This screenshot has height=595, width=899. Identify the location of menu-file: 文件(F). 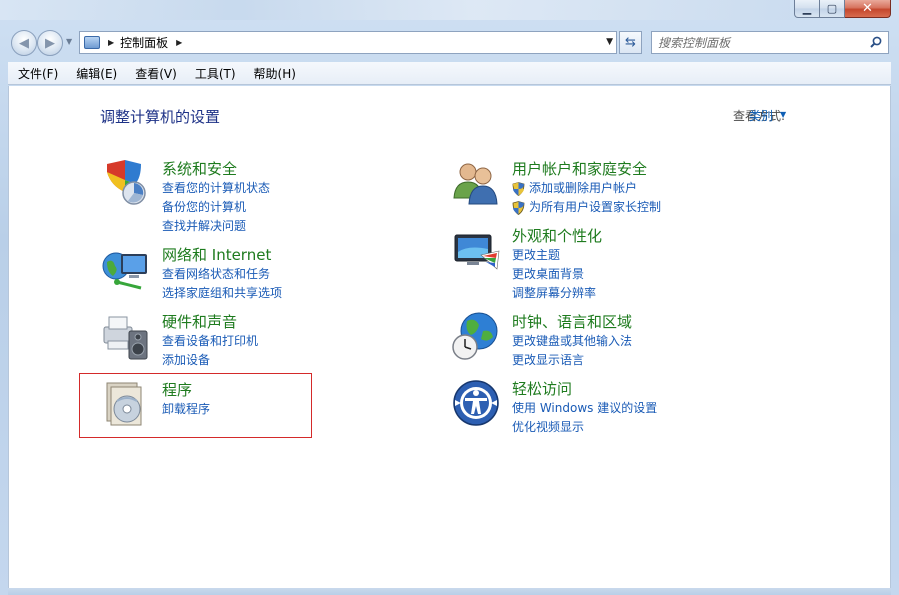
(37, 73).